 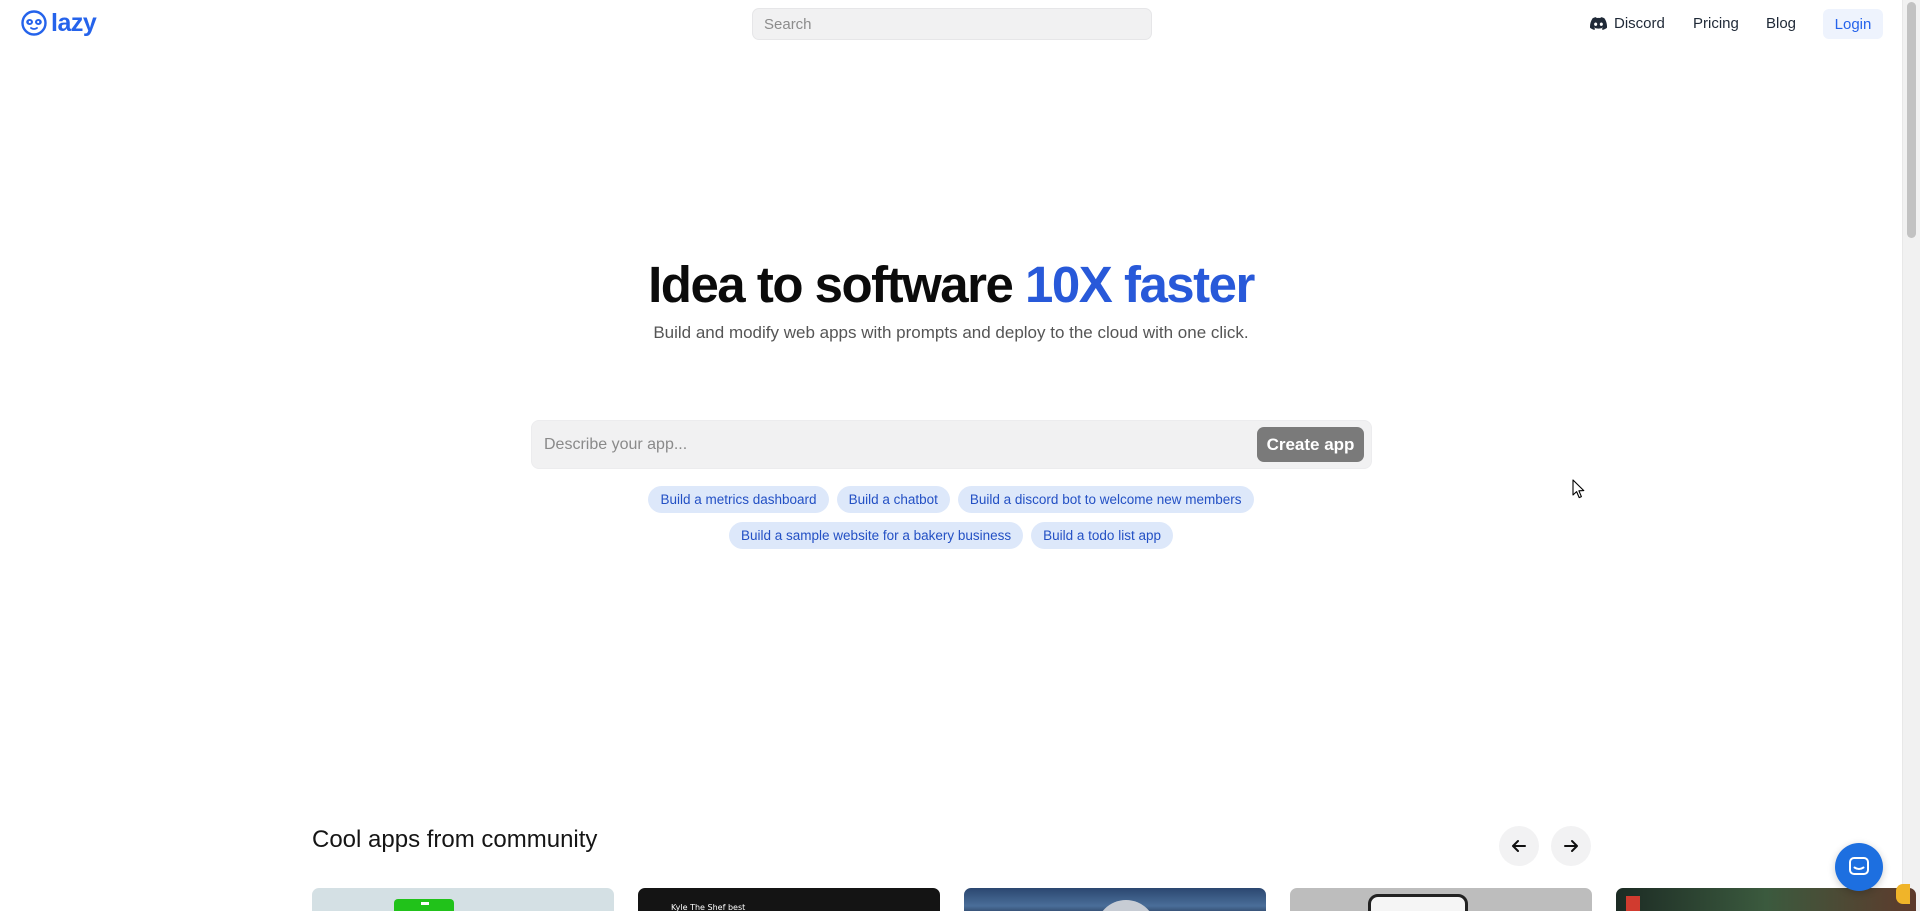 I want to click on vertical-scrollbar, so click(x=1911, y=455).